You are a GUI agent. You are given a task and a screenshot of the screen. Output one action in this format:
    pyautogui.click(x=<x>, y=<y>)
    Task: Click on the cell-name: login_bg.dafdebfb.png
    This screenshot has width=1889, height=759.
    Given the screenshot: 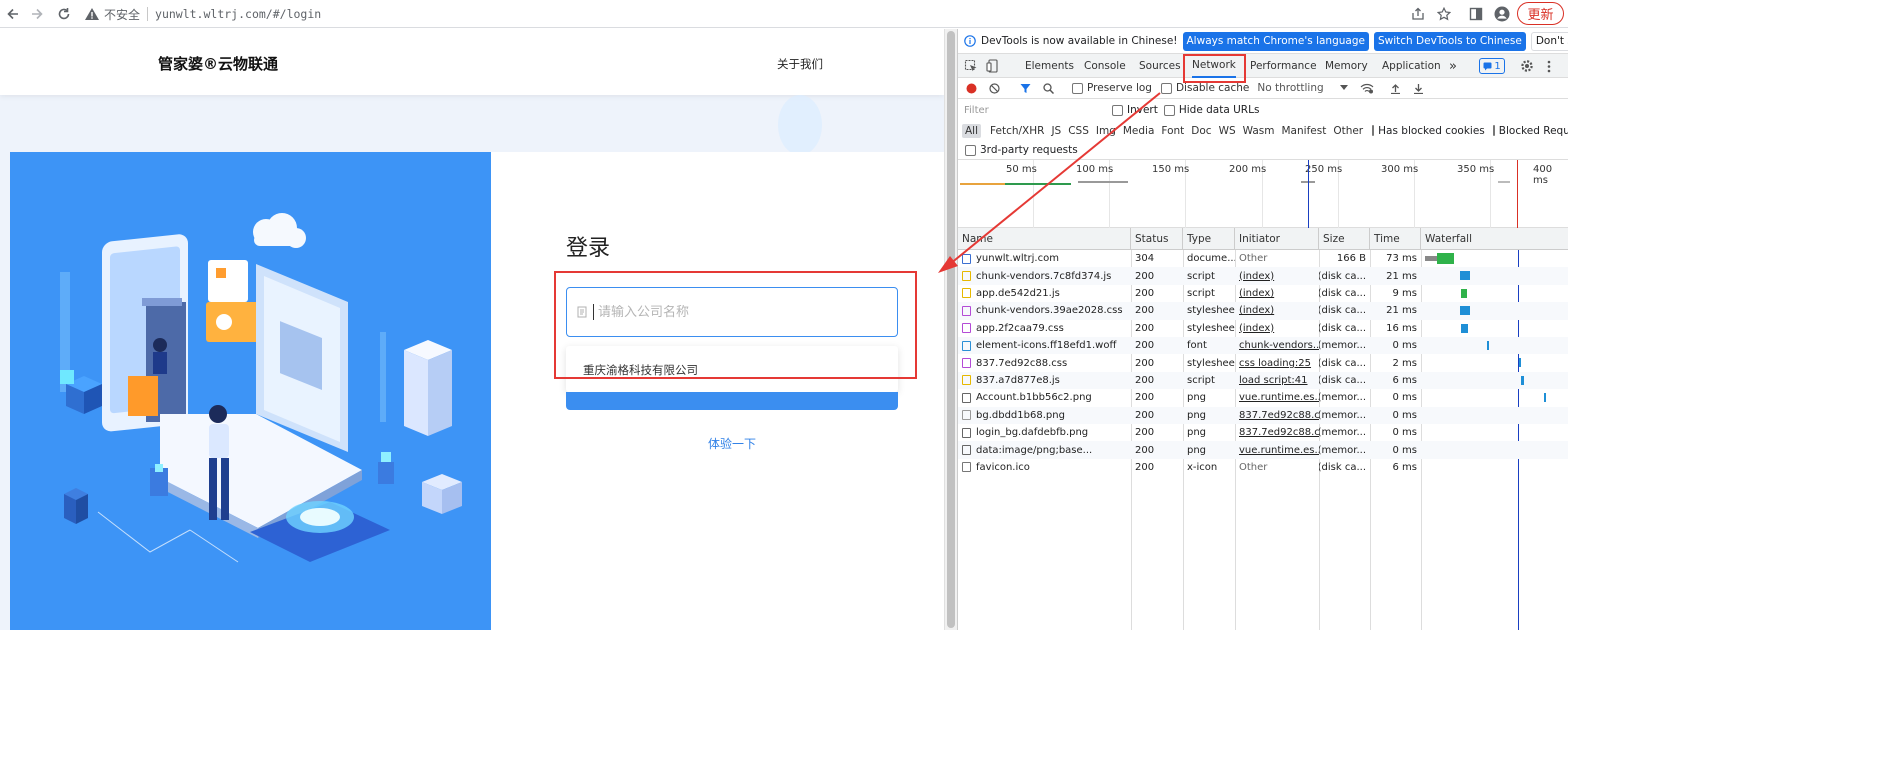 What is the action you would take?
    pyautogui.click(x=1044, y=432)
    